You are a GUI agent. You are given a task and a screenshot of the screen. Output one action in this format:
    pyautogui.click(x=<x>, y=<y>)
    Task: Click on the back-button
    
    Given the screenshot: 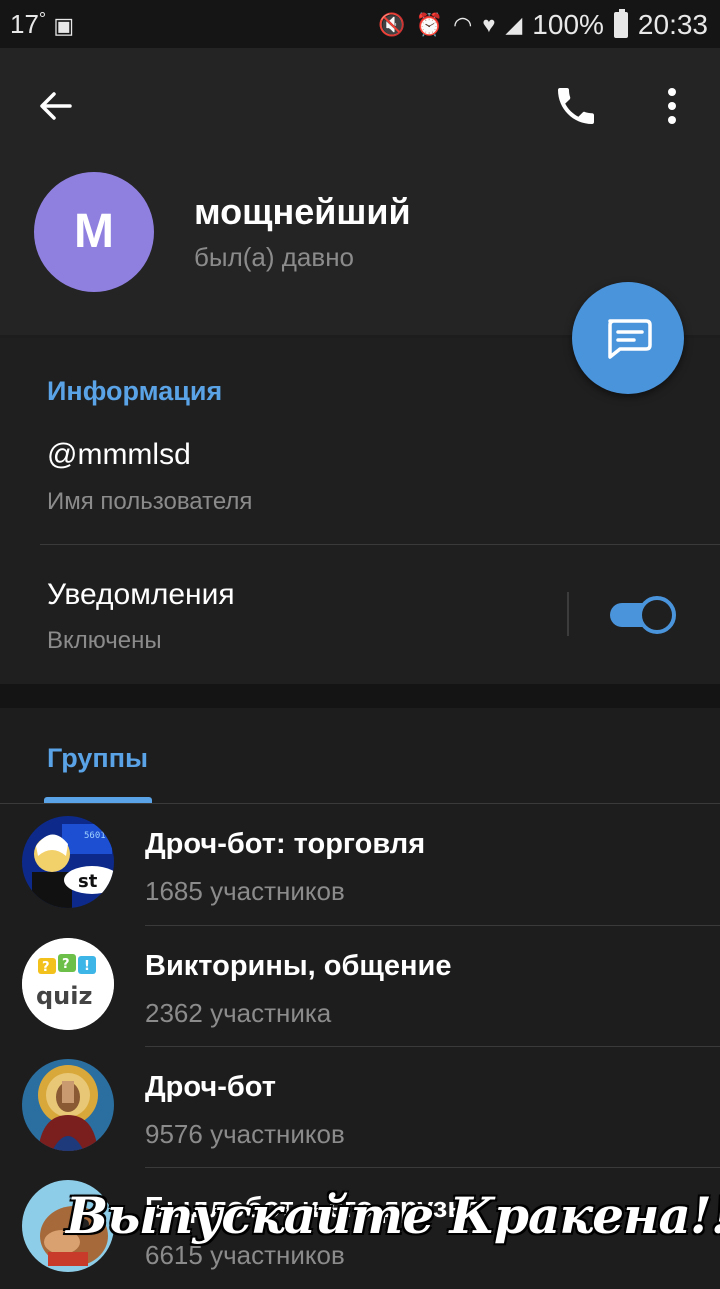 What is the action you would take?
    pyautogui.click(x=56, y=106)
    